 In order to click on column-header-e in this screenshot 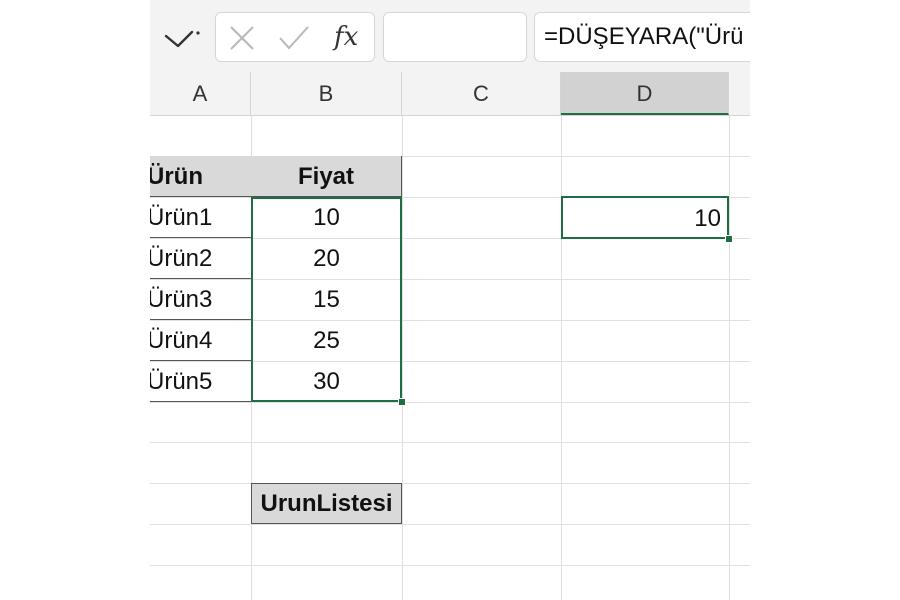, I will do `click(739, 93)`.